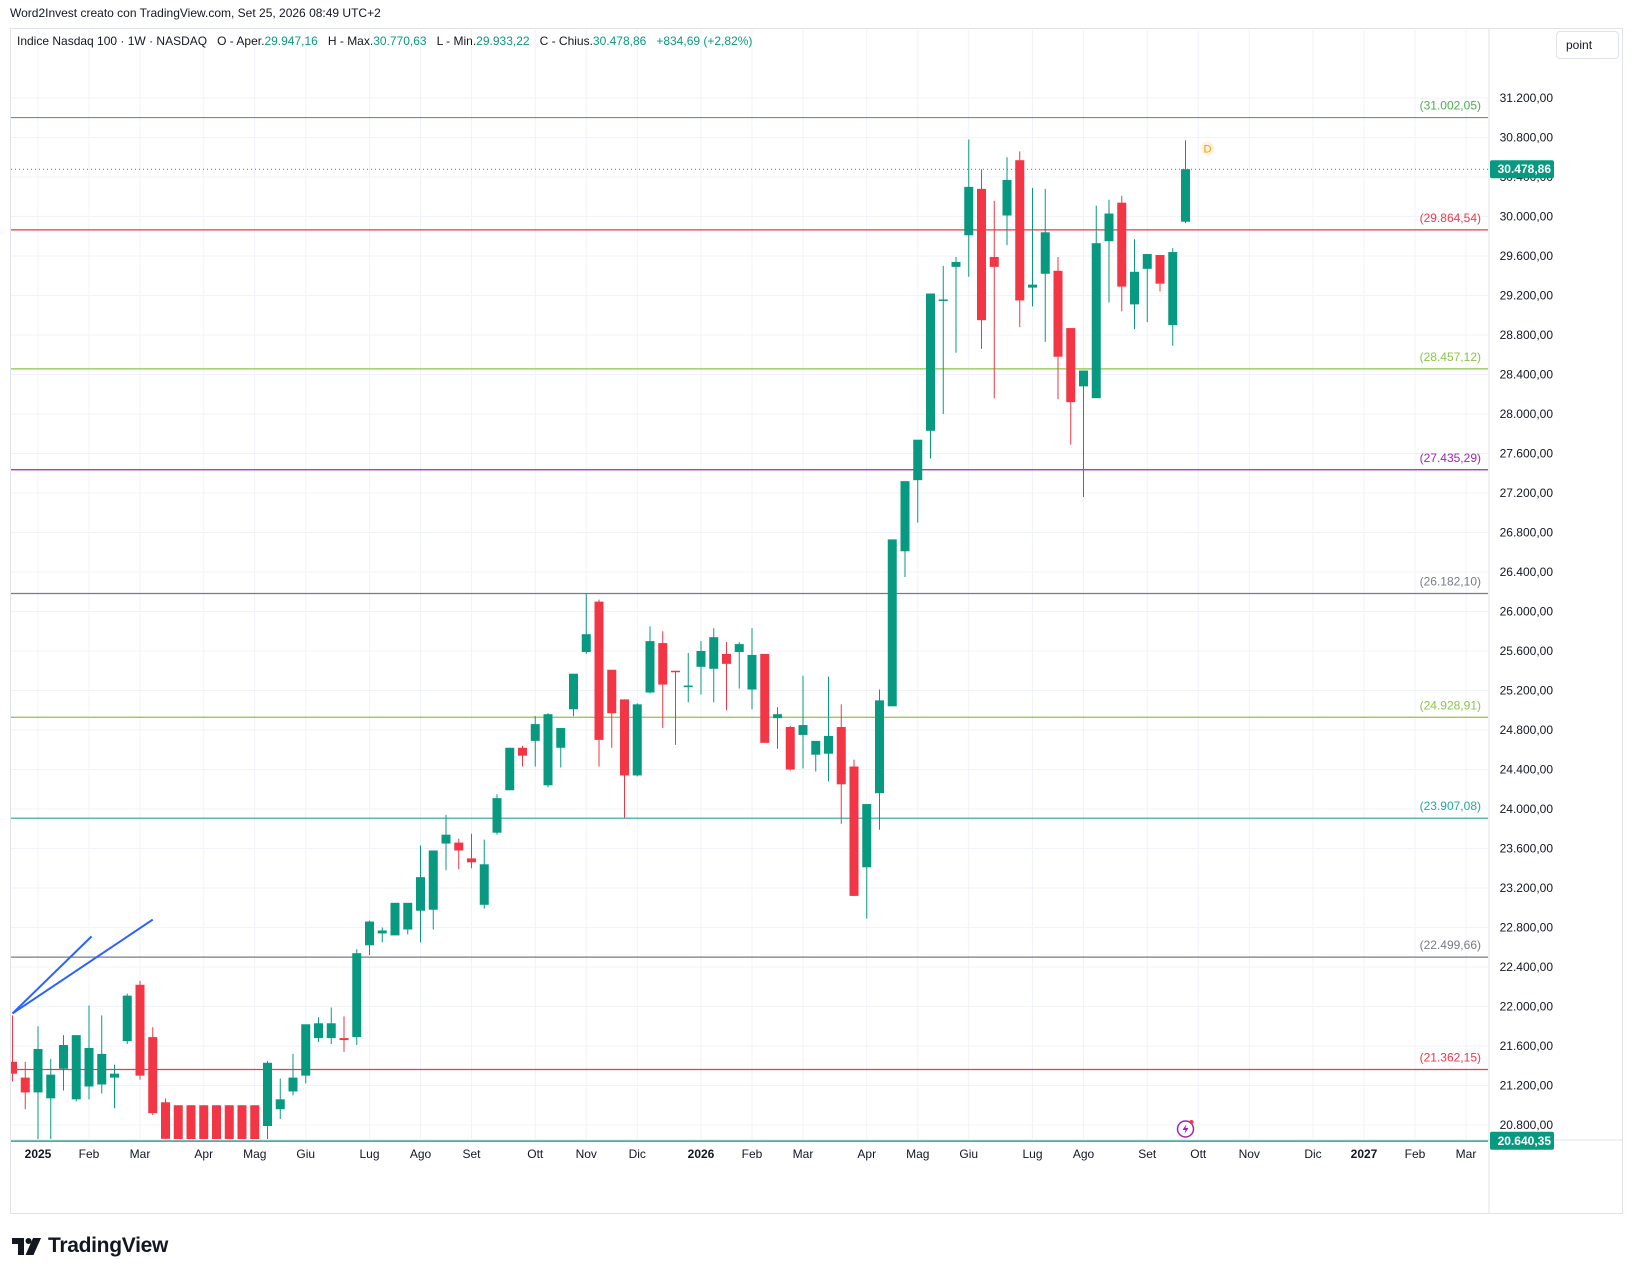 The width and height of the screenshot is (1633, 1276). What do you see at coordinates (1527, 375) in the screenshot?
I see `price-tick-label: 28.400,00` at bounding box center [1527, 375].